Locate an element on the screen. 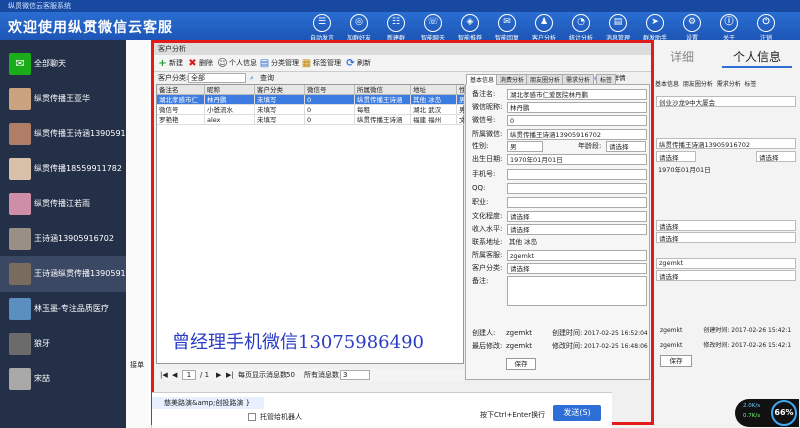 This screenshot has height=428, width=800. search-icon: ⌕ is located at coordinates (252, 78).